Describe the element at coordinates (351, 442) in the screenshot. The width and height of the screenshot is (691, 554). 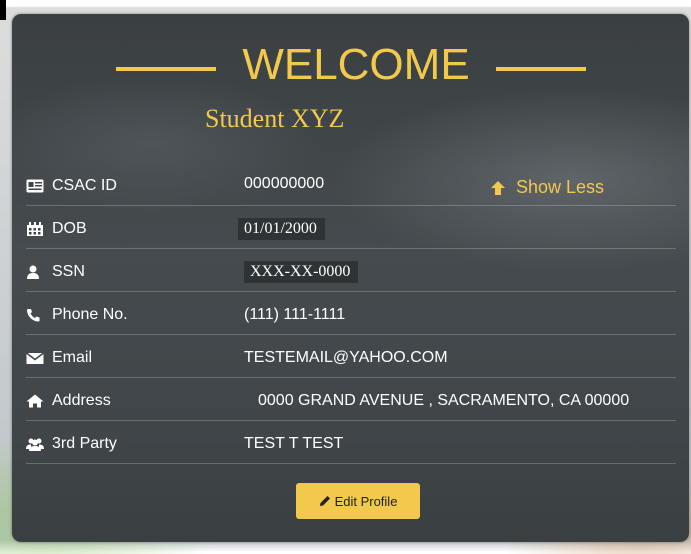
I see `profile-row-third-party: 3rd Party TEST T TEST` at that location.